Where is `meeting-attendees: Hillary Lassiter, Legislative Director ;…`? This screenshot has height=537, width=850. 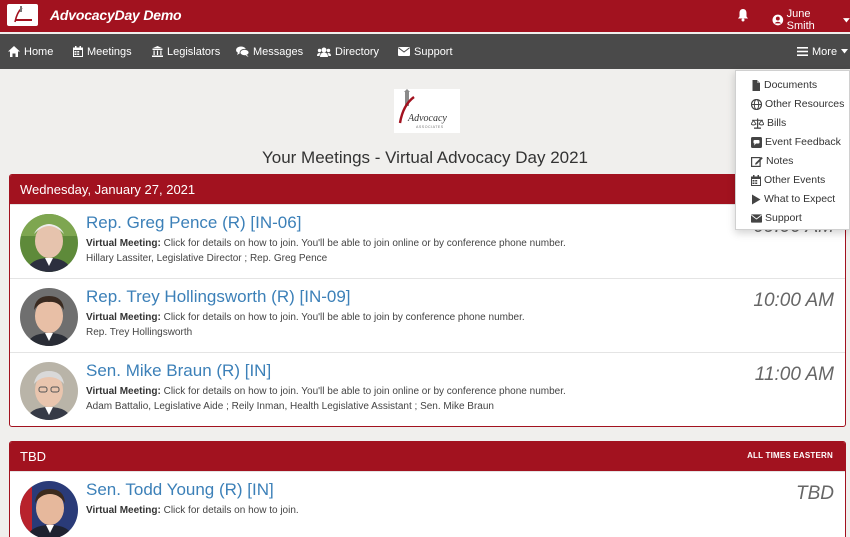
meeting-attendees: Hillary Lassiter, Legislative Director ;… is located at coordinates (207, 258).